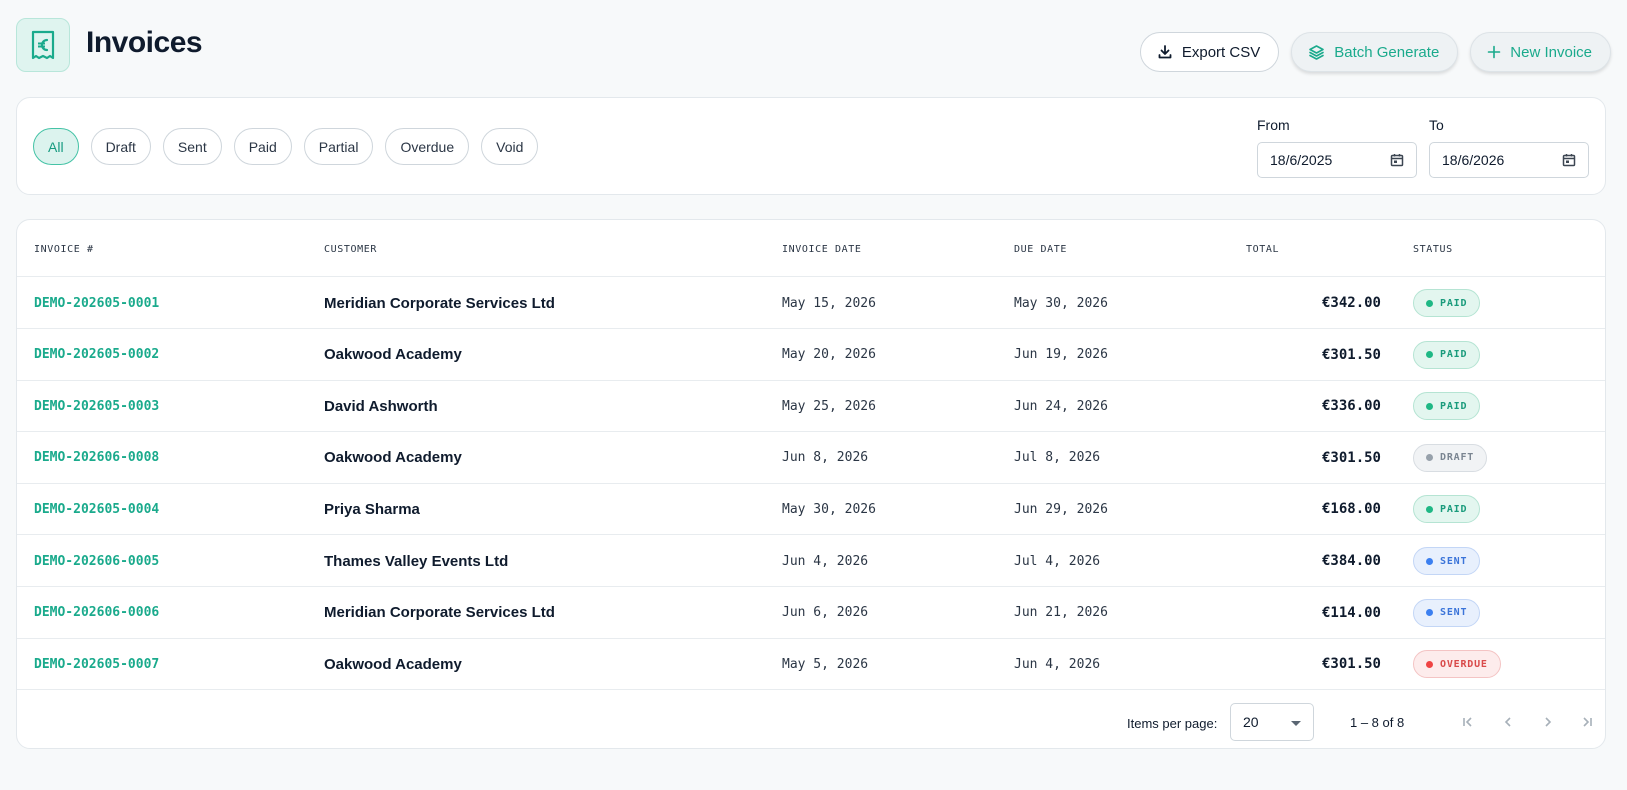 The image size is (1627, 790). What do you see at coordinates (1351, 406) in the screenshot?
I see `invoice-total: €336.00` at bounding box center [1351, 406].